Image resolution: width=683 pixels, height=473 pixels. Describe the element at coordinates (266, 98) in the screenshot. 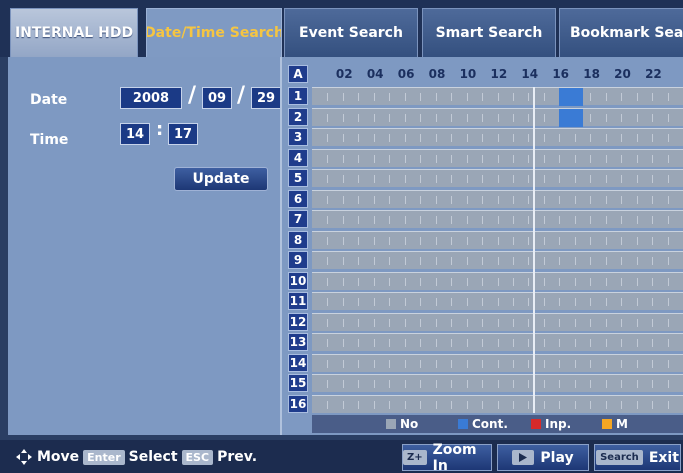

I see `day-field: 29` at that location.